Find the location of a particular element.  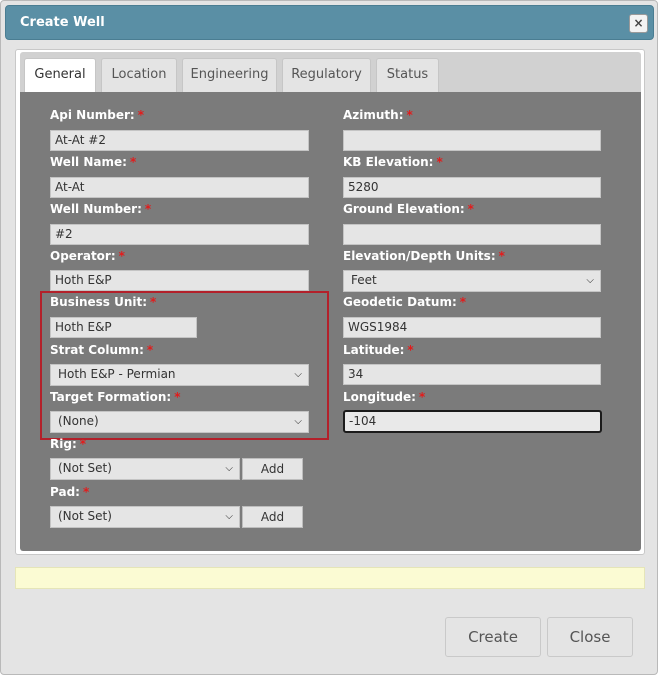

validation-message-bar is located at coordinates (330, 578).